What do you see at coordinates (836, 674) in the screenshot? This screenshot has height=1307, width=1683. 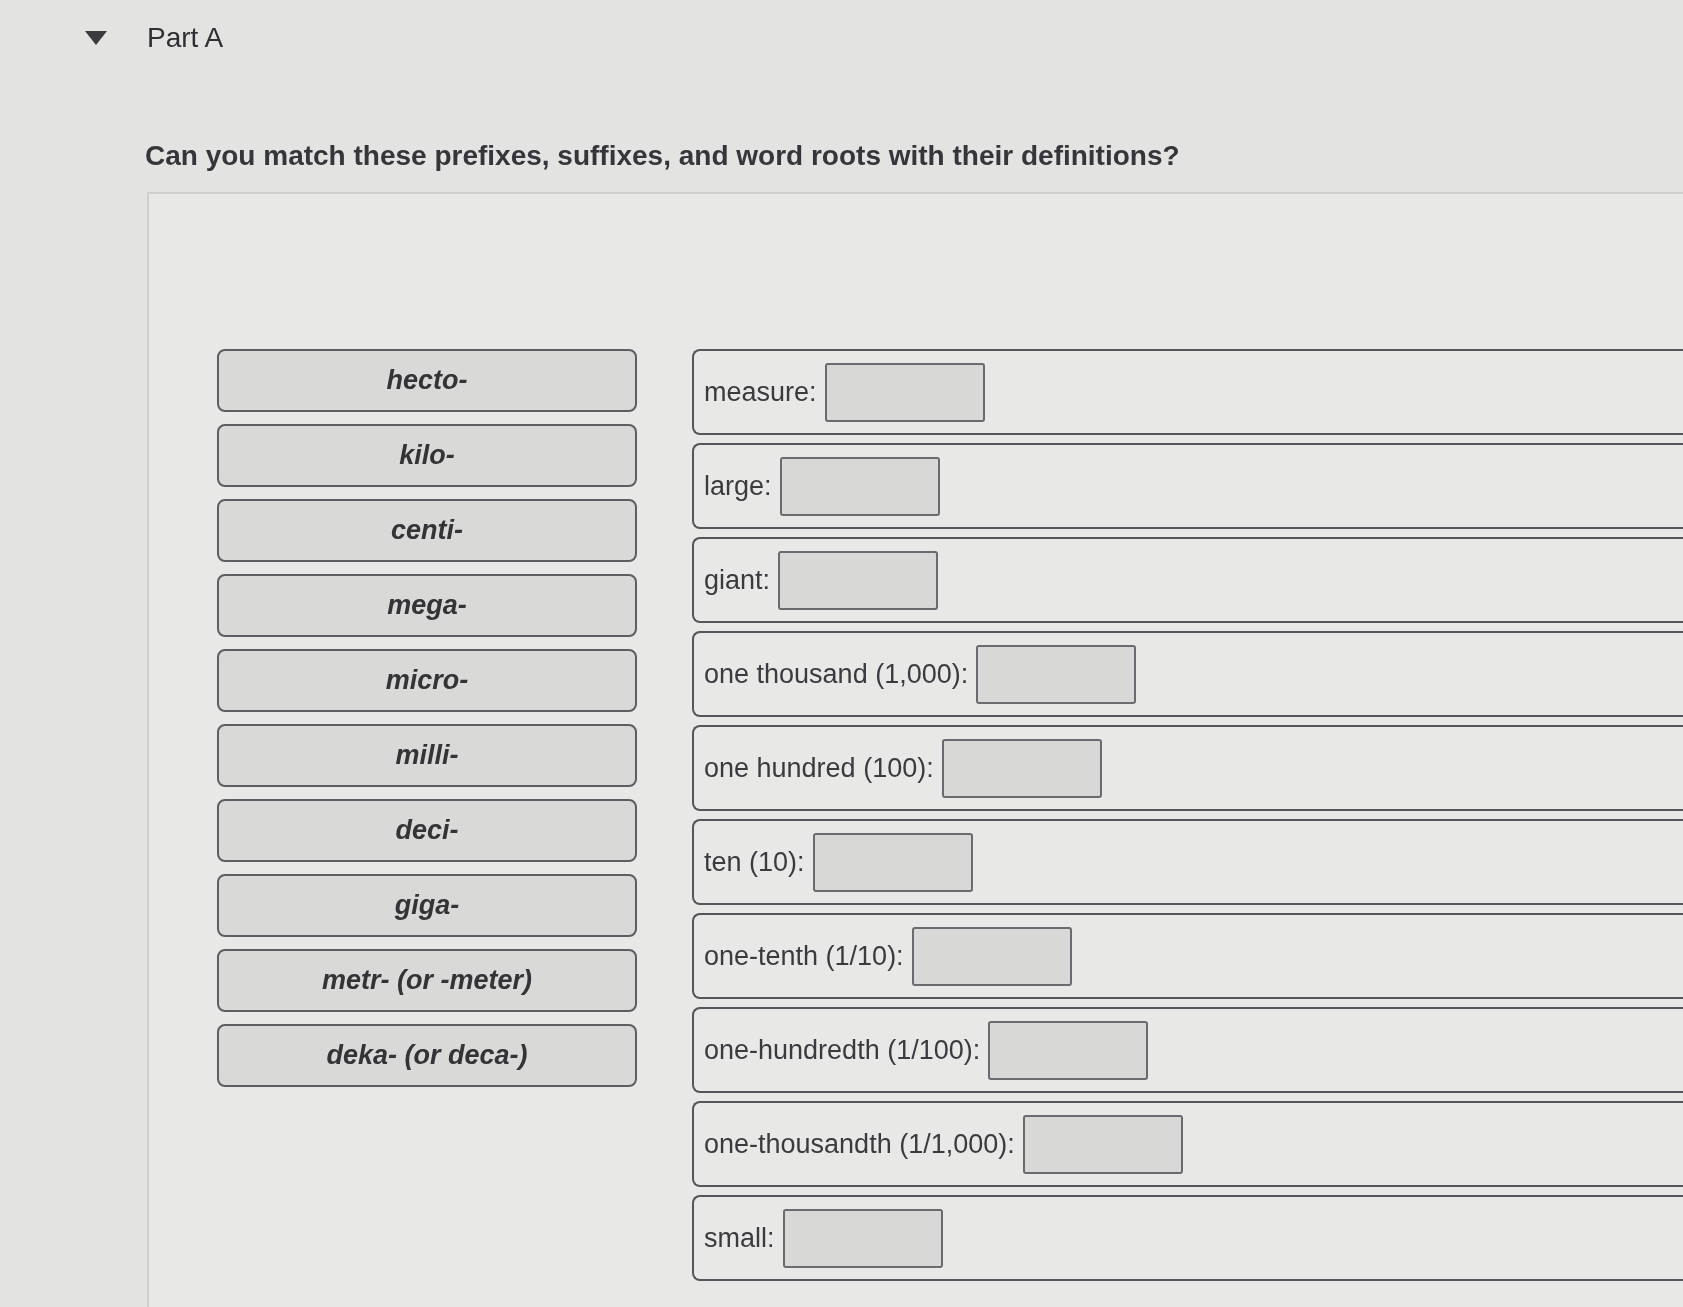 I see `definition-label: one thousand (1,000):` at bounding box center [836, 674].